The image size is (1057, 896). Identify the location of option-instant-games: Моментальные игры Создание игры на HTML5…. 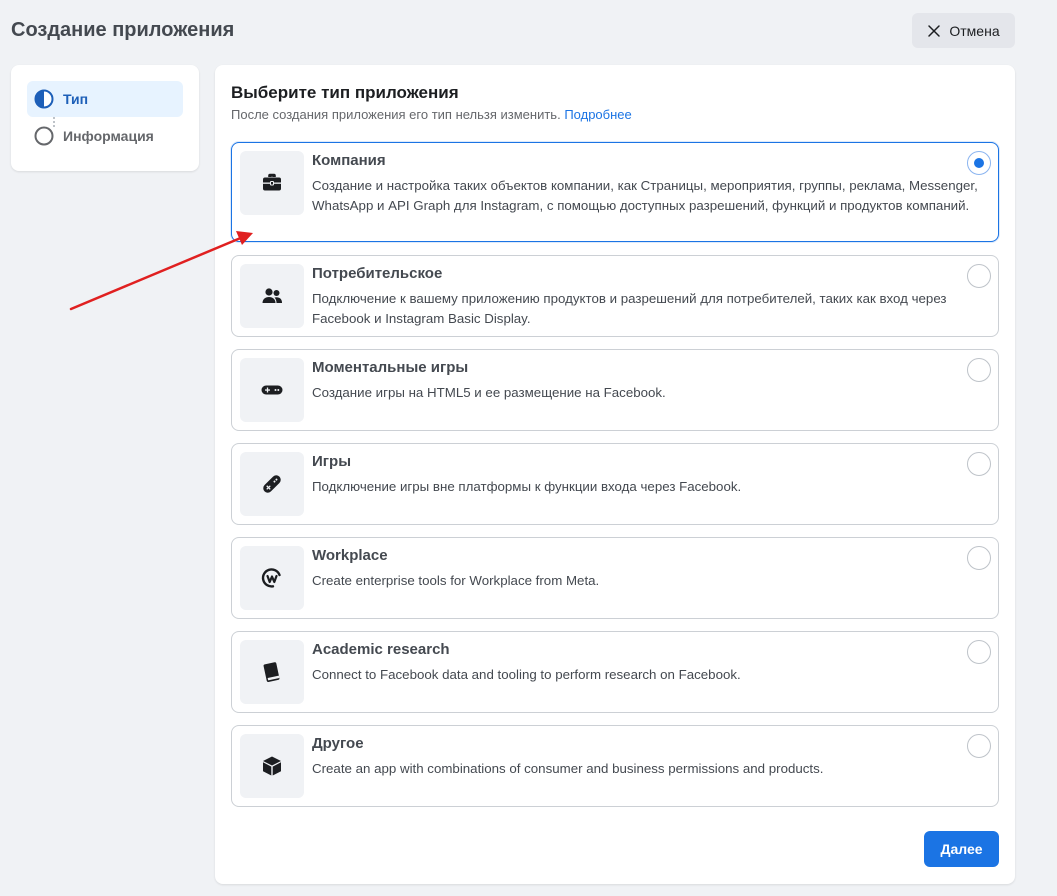
(615, 390).